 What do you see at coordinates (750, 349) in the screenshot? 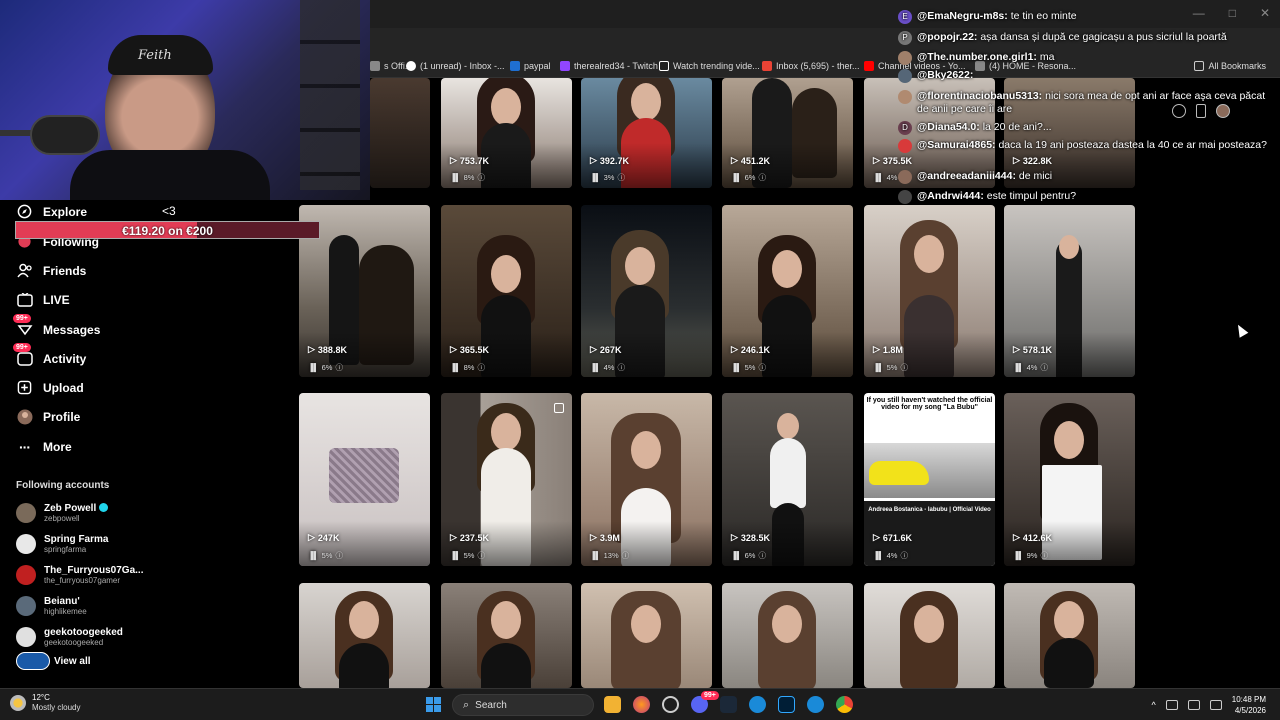
I see `view-count: ▷ 246.1K` at bounding box center [750, 349].